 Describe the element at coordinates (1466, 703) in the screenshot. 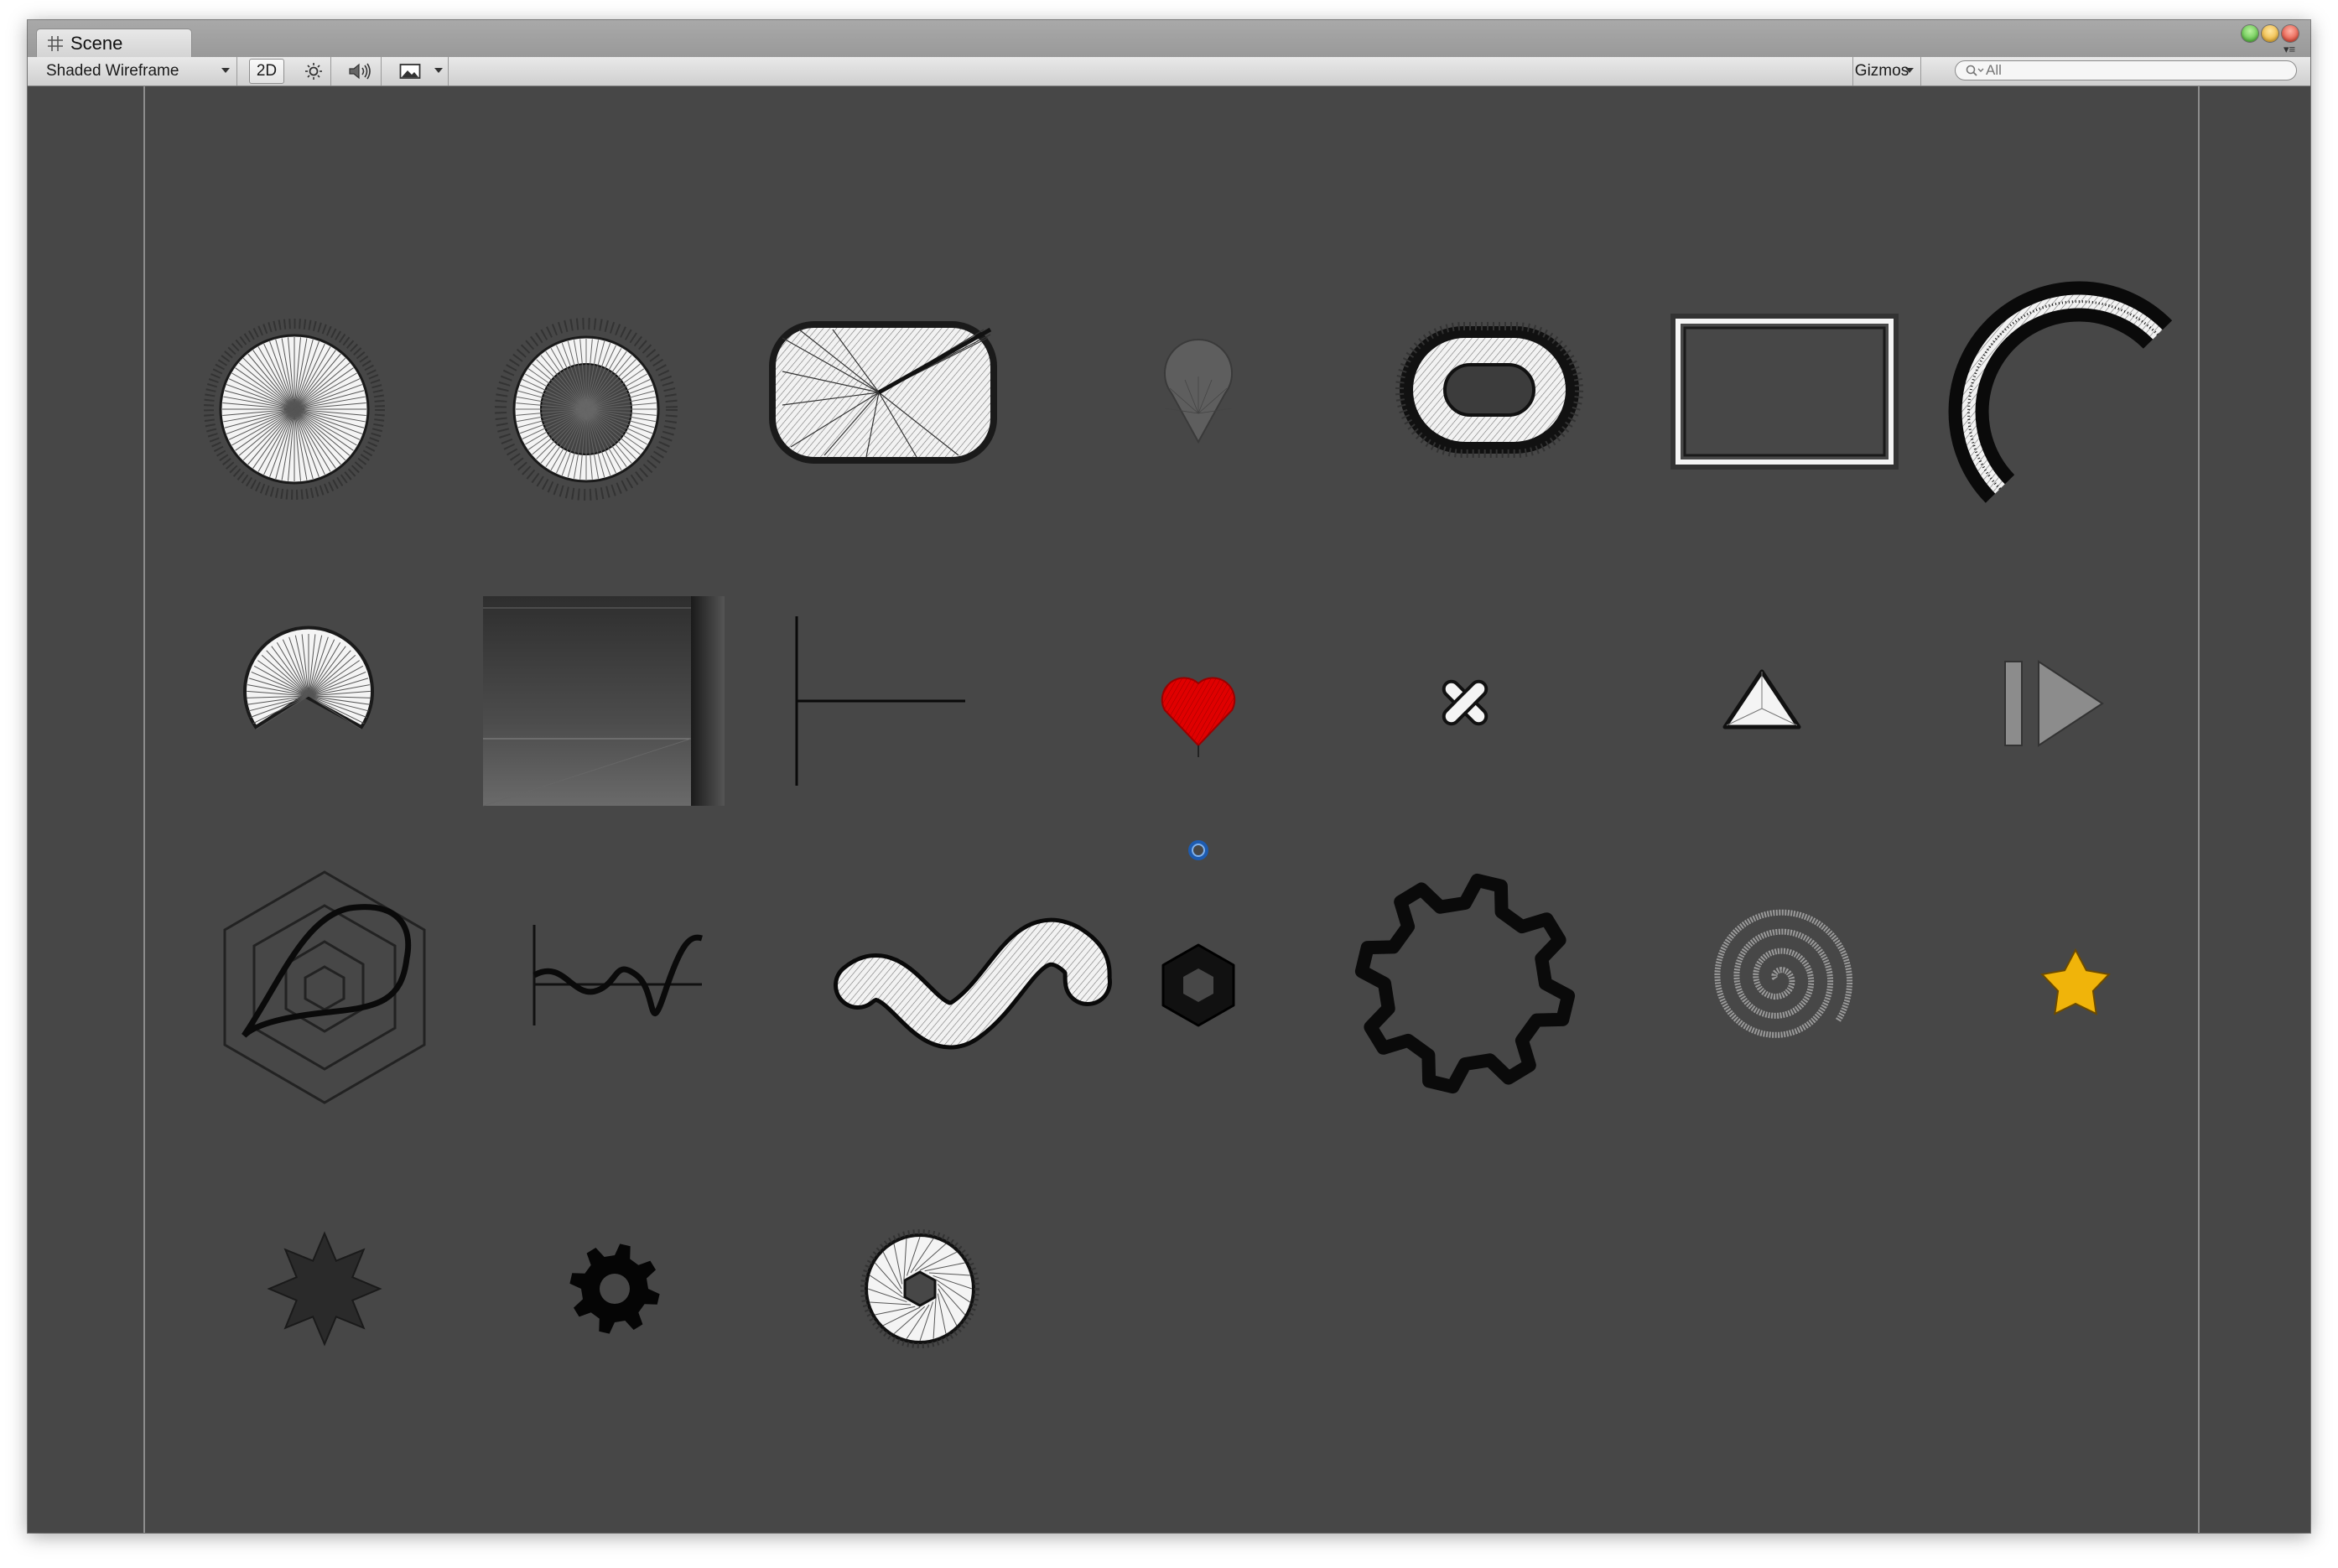

I see `cross-shape` at that location.